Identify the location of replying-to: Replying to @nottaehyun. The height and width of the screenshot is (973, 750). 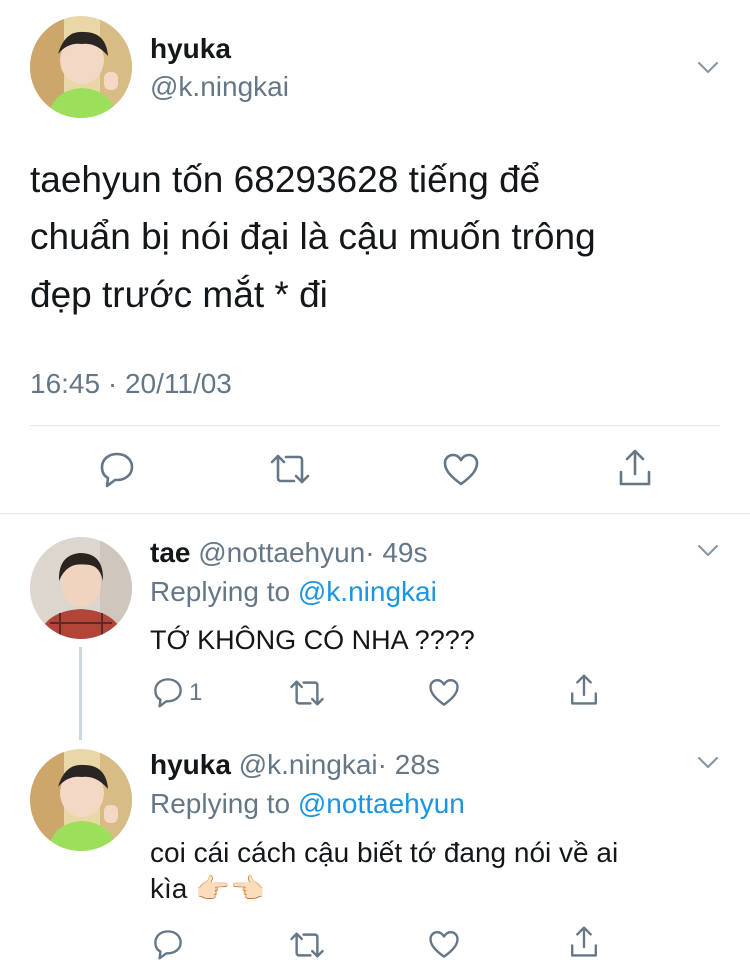
(307, 804).